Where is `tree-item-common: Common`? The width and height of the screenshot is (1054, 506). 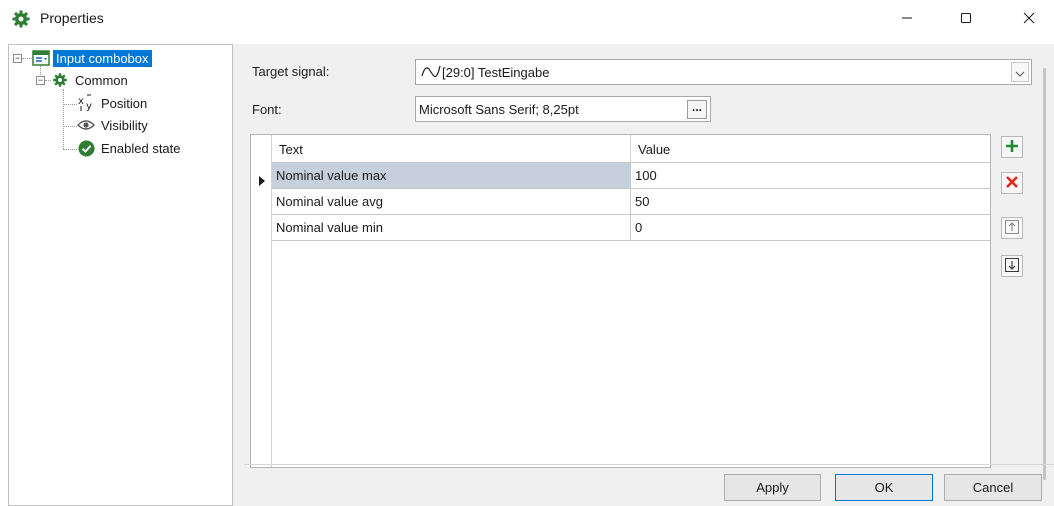 tree-item-common: Common is located at coordinates (91, 80).